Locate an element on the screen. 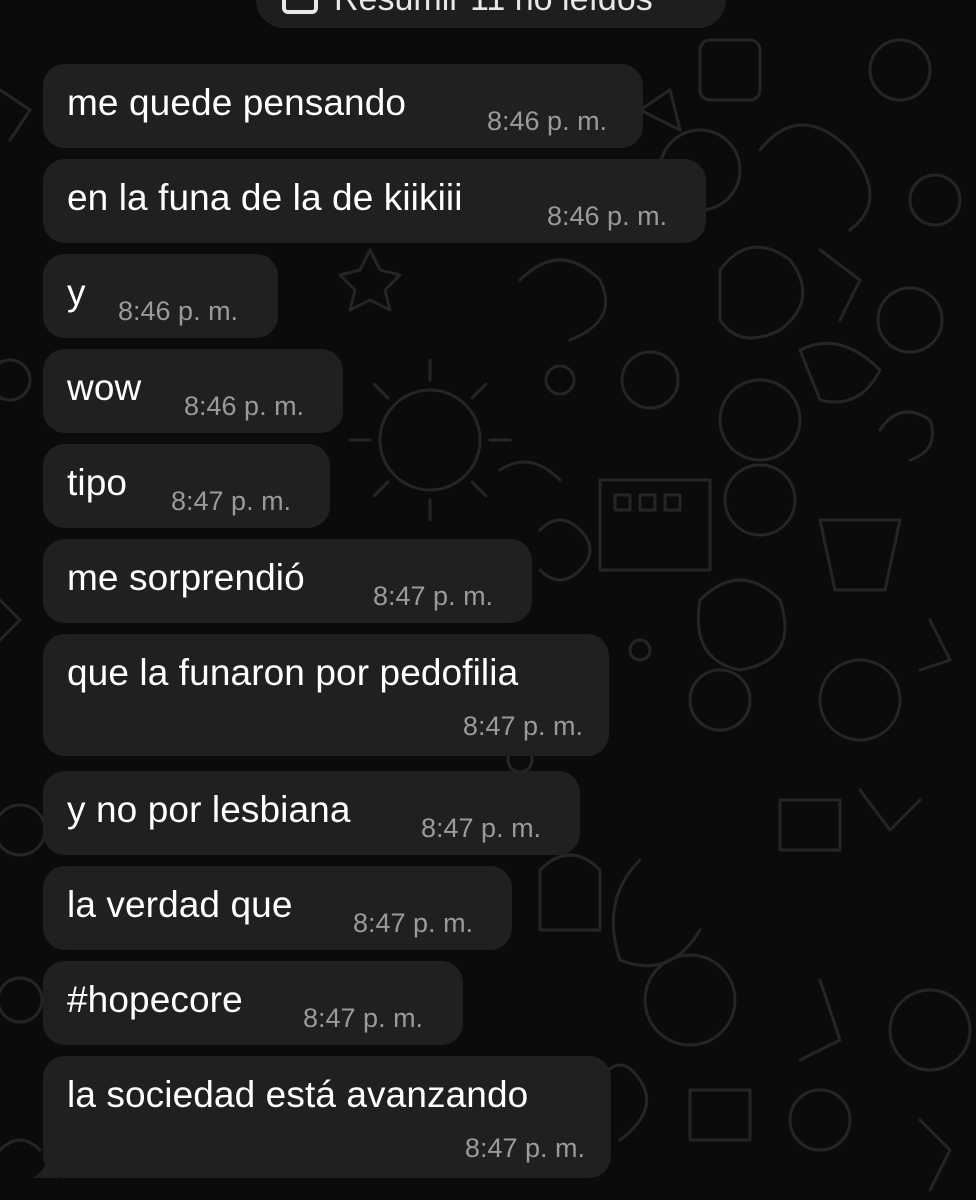  message-text: me sorprendió is located at coordinates (186, 577).